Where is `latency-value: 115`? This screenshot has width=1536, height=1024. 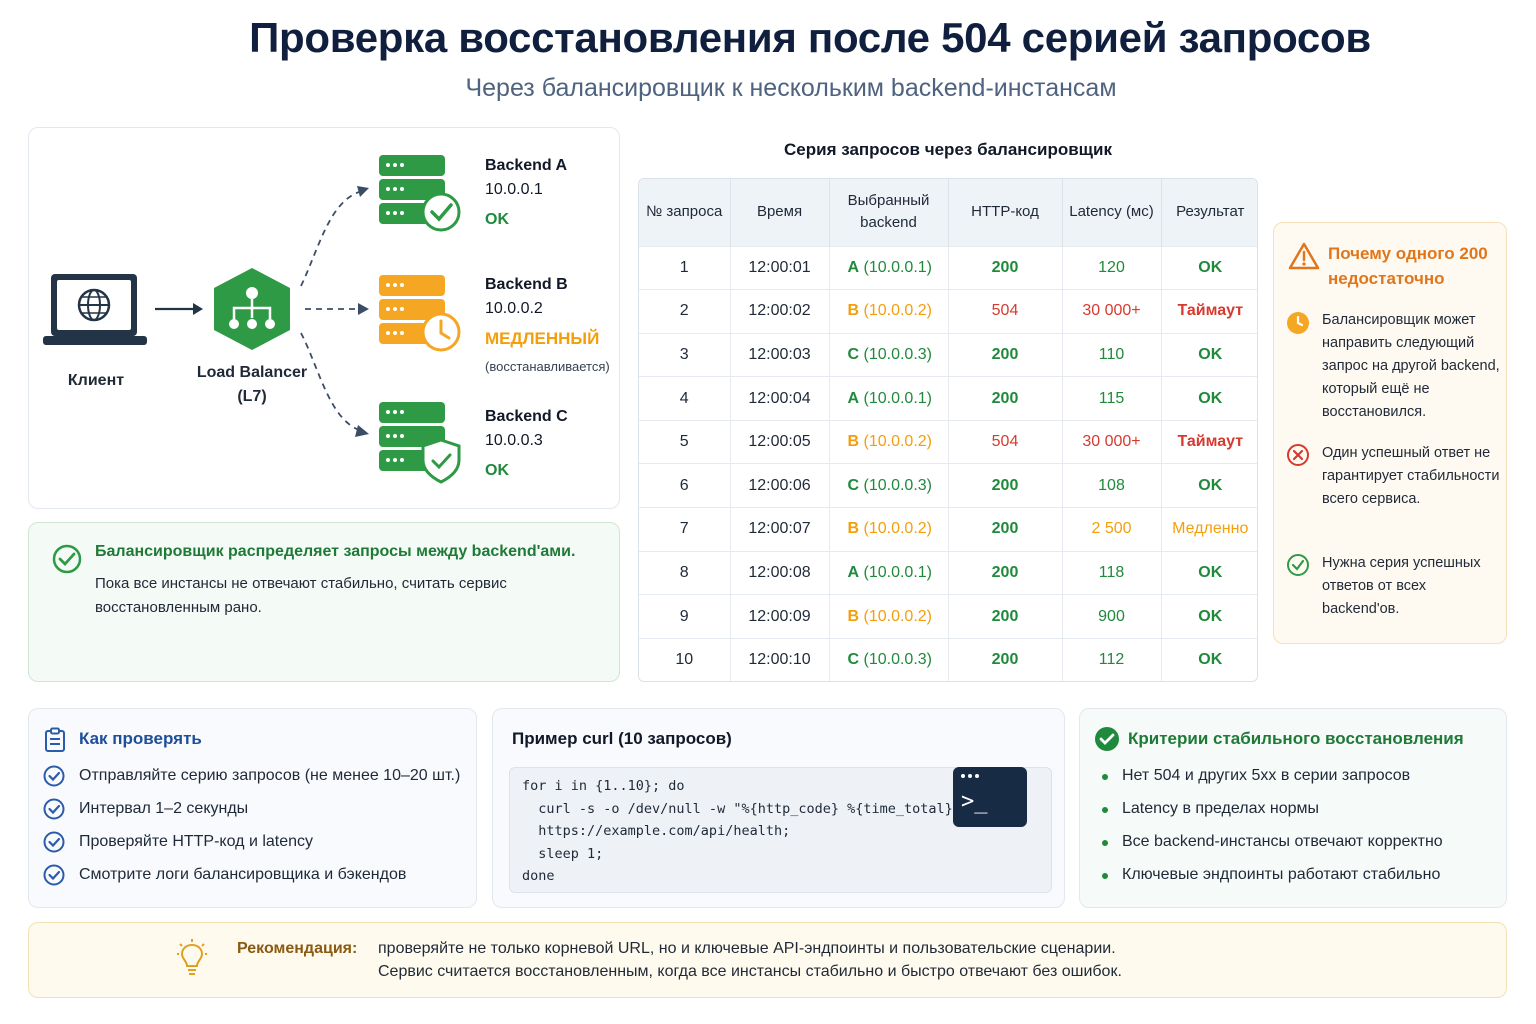
latency-value: 115 is located at coordinates (1112, 398).